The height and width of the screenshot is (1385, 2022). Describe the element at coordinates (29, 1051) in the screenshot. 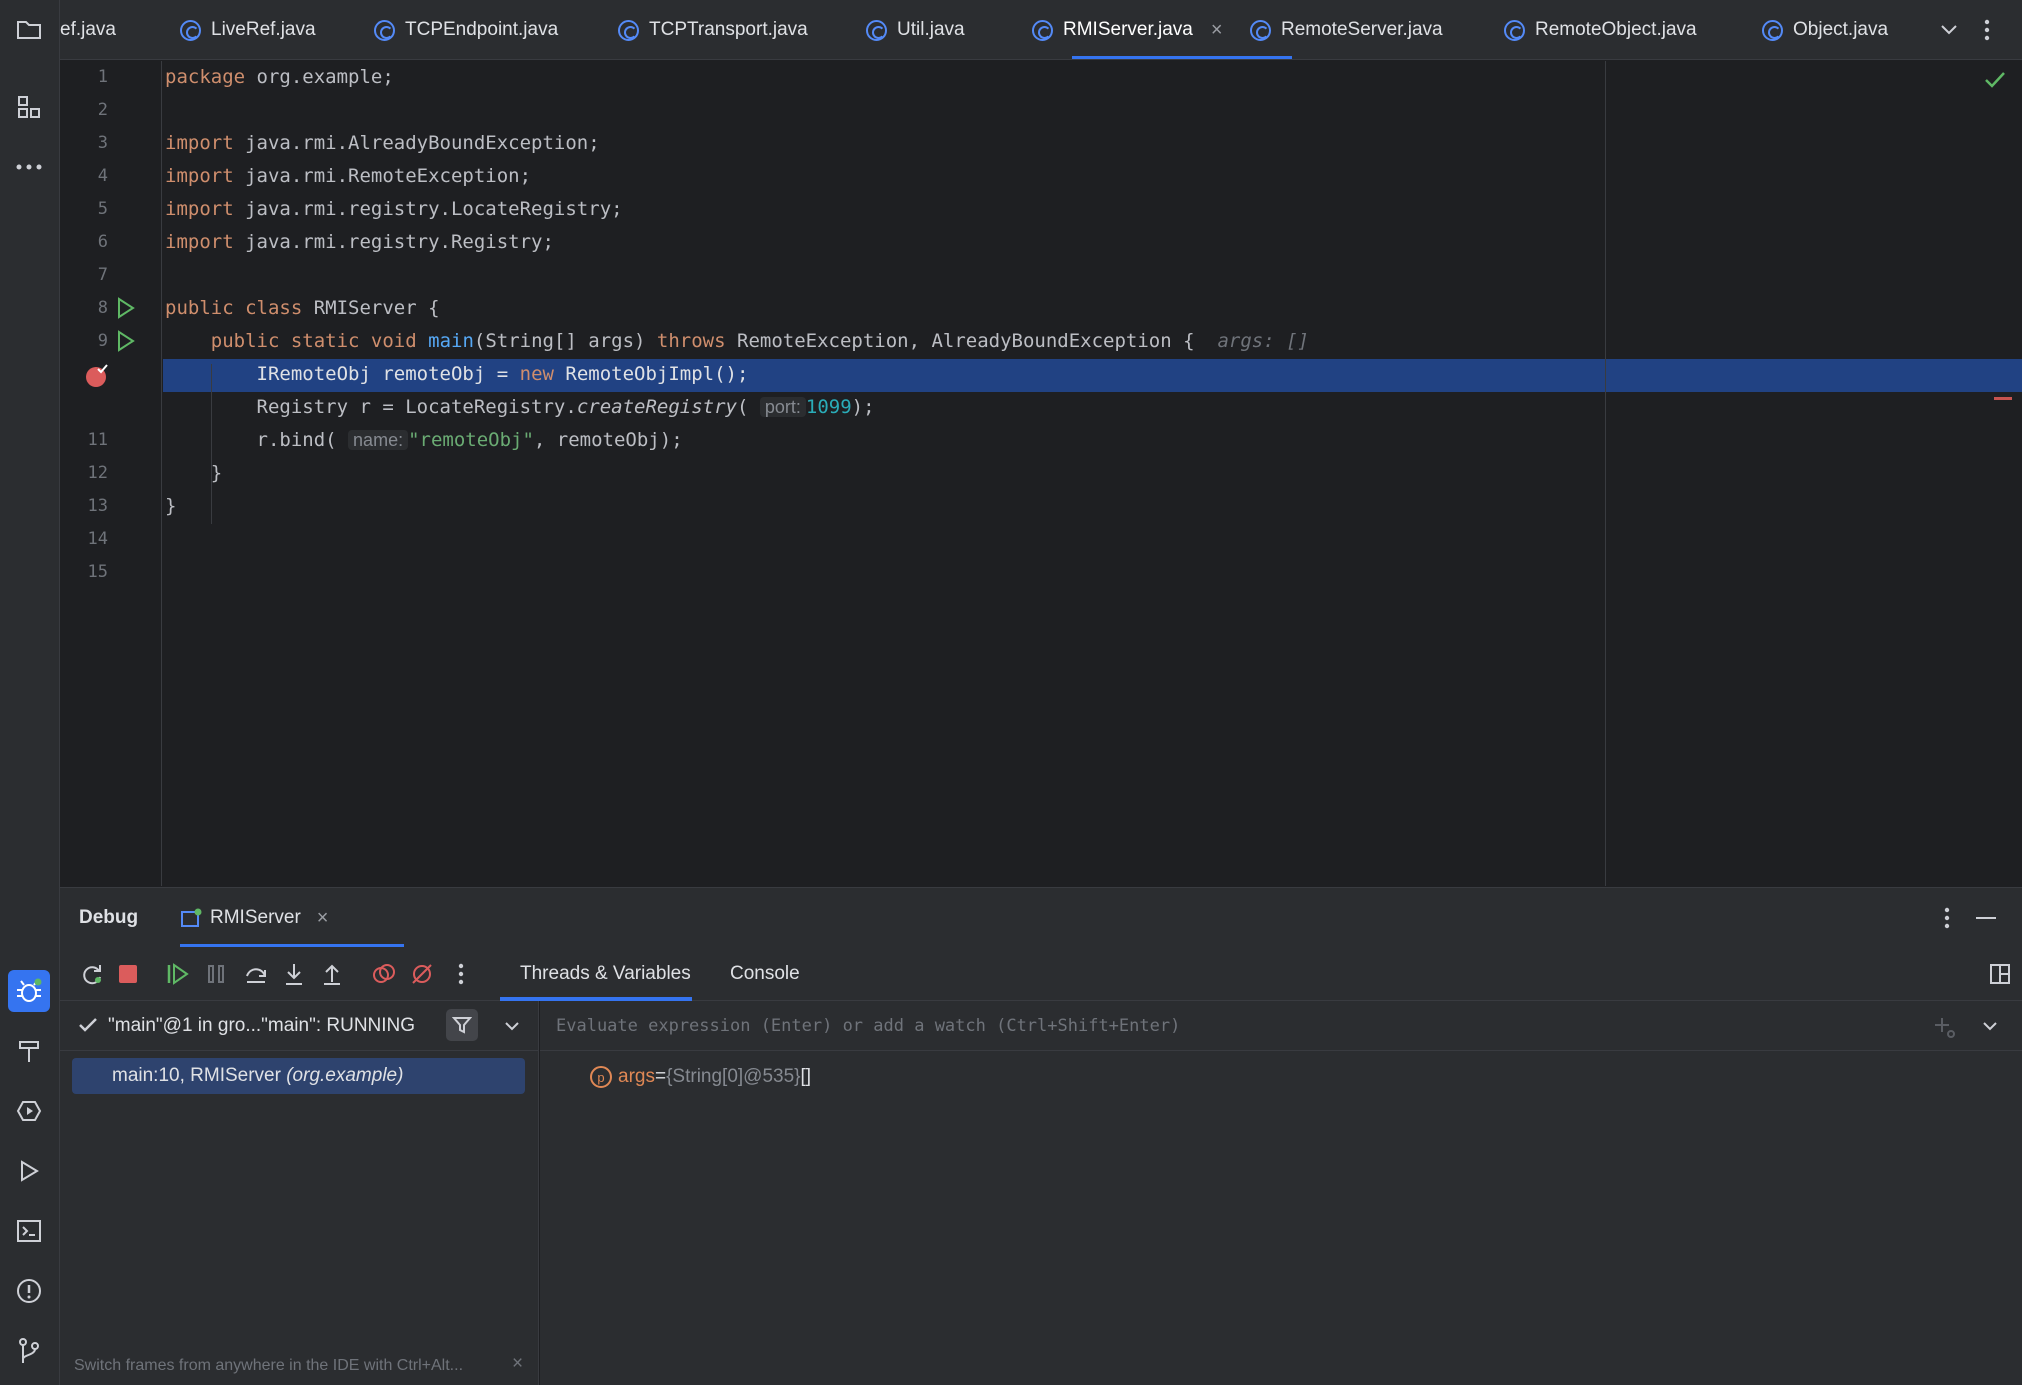

I see `build-hammer-icon` at that location.